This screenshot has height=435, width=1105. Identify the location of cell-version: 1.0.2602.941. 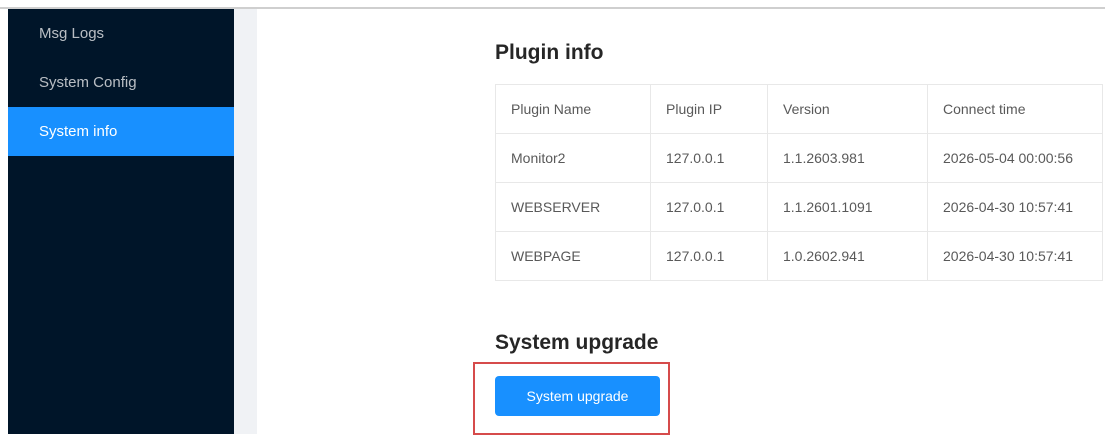
(847, 256).